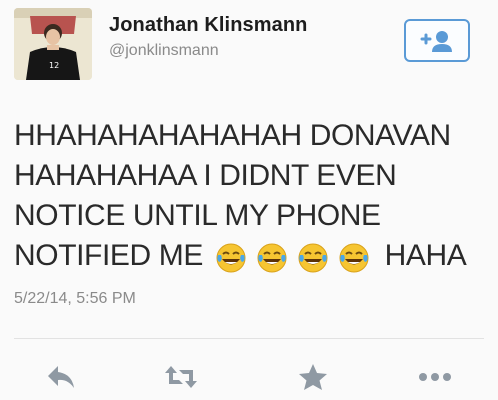 Image resolution: width=498 pixels, height=400 pixels. Describe the element at coordinates (232, 135) in the screenshot. I see `tweet-line: HHAHAHAHAHAHAH DONAVAN` at that location.